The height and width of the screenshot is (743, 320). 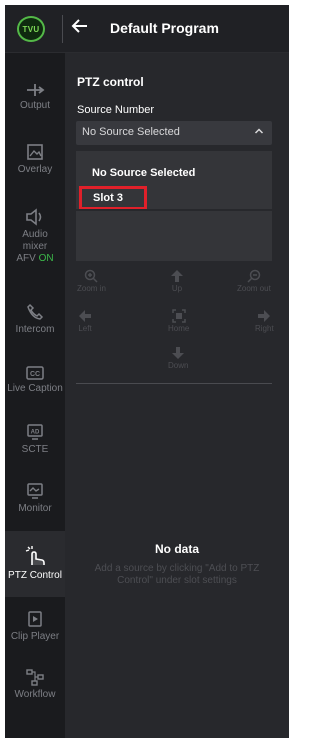 What do you see at coordinates (131, 132) in the screenshot?
I see `source-select-value: No Source Selected` at bounding box center [131, 132].